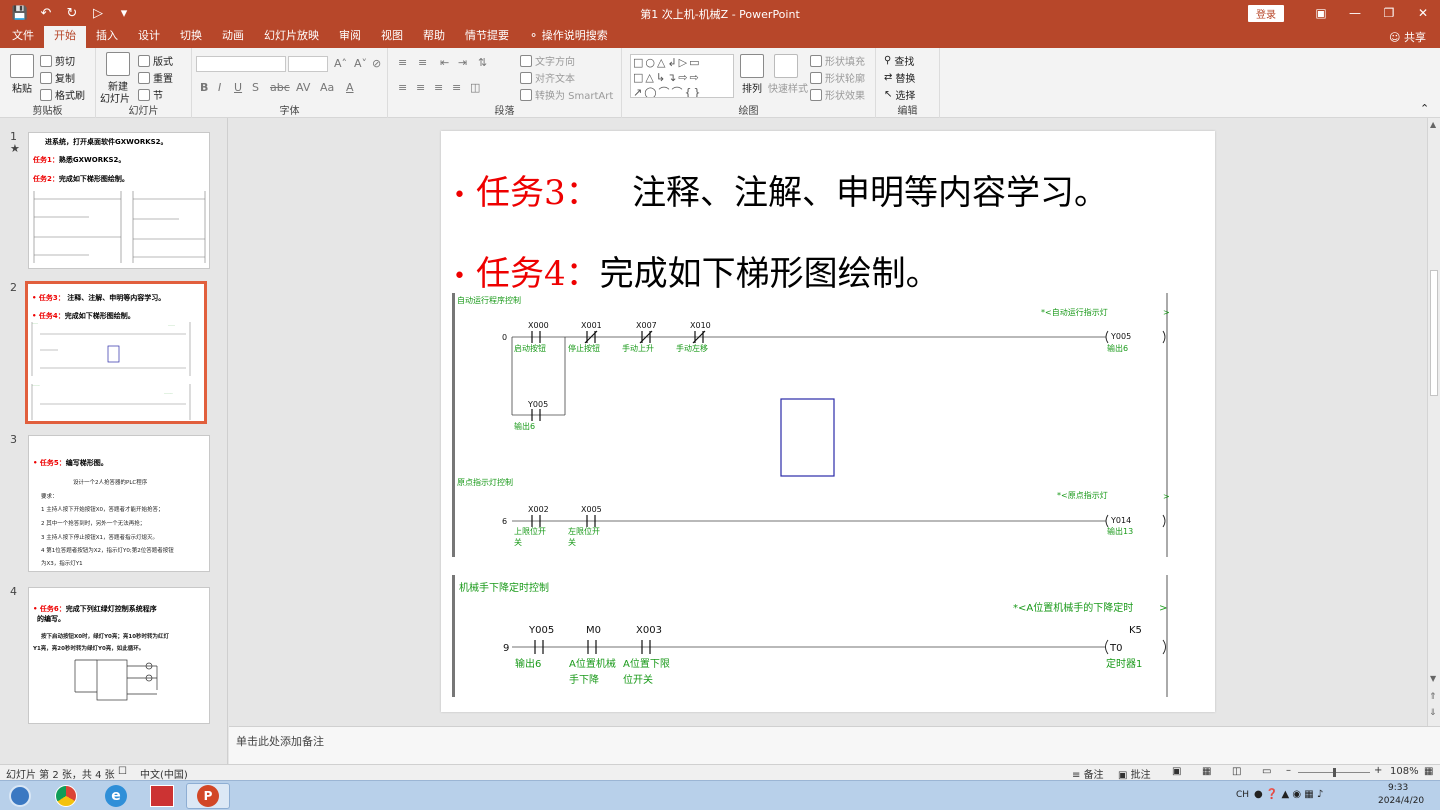 The image size is (1440, 810). Describe the element at coordinates (1404, 771) in the screenshot. I see `zoom-level: 108%` at that location.